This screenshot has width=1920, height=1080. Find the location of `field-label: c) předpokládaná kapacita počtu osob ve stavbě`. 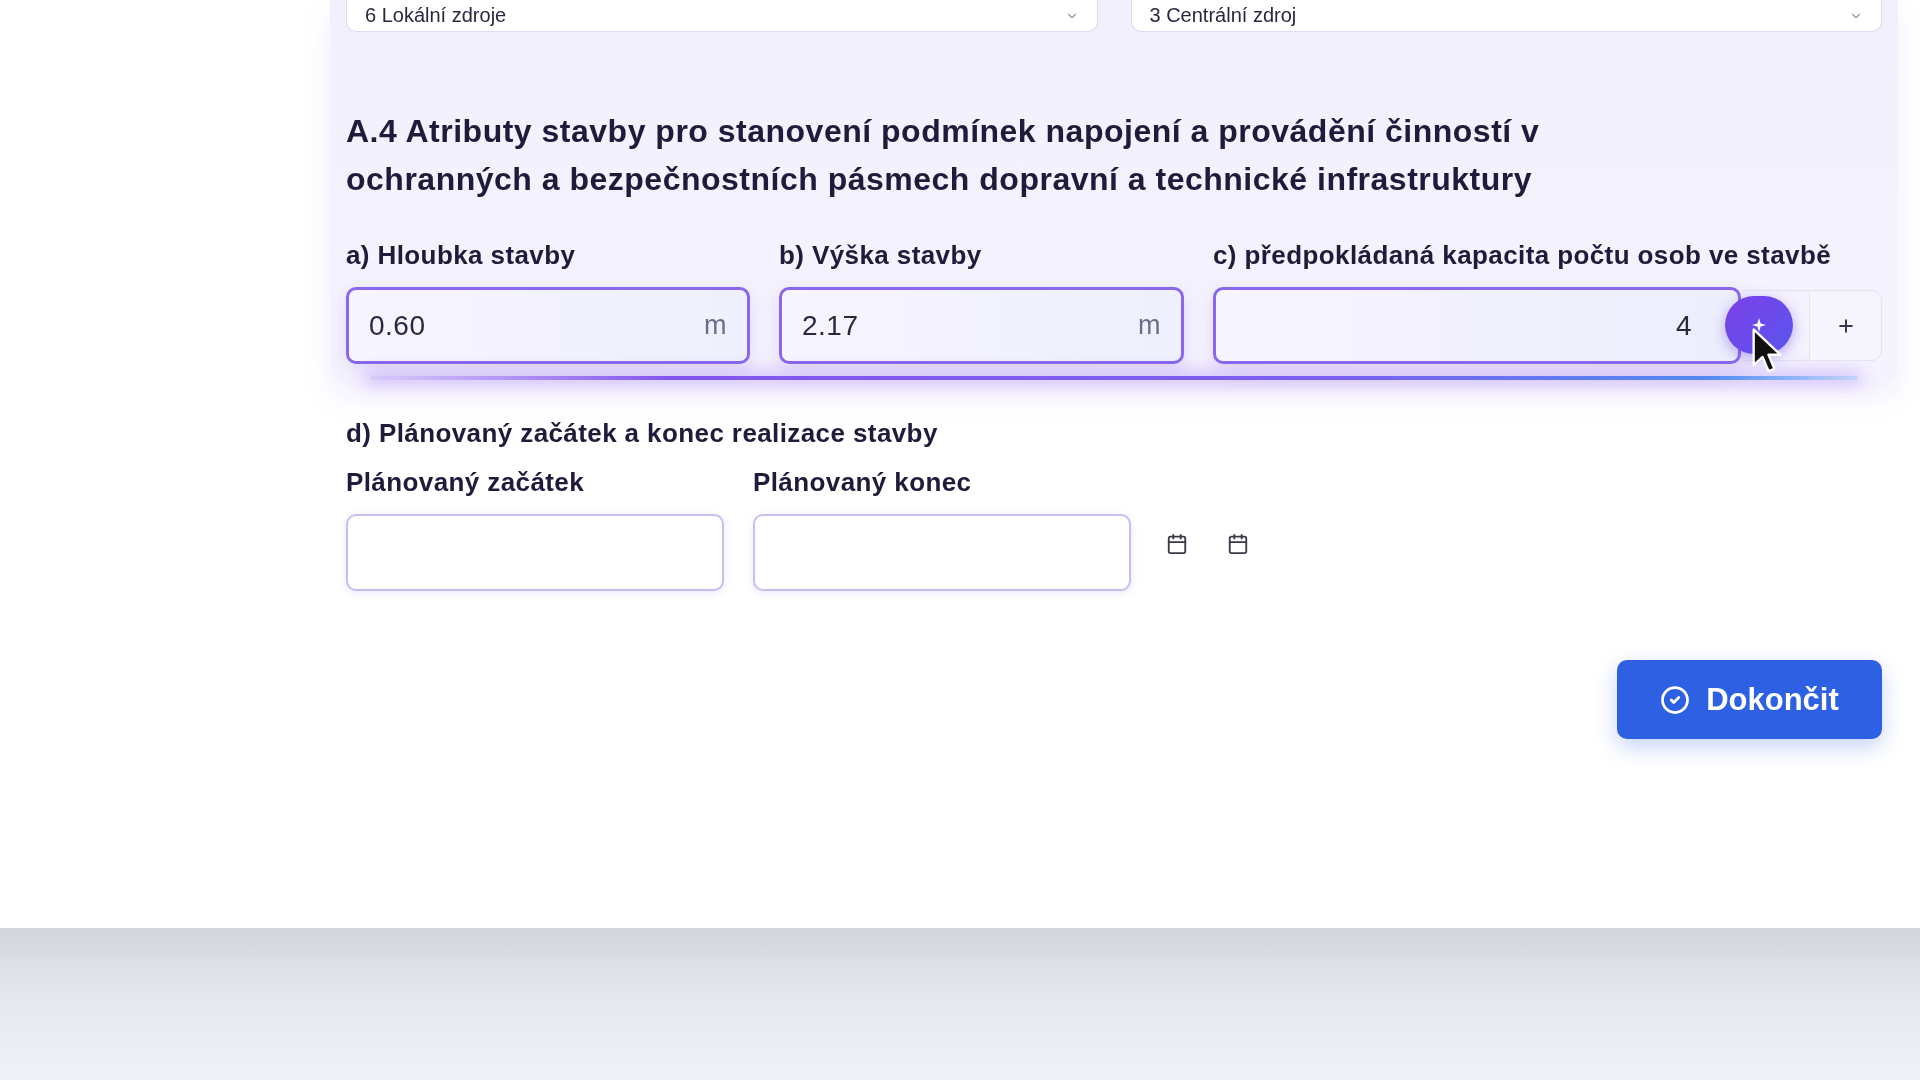

field-label: c) předpokládaná kapacita počtu osob ve stavbě is located at coordinates (1523, 255).